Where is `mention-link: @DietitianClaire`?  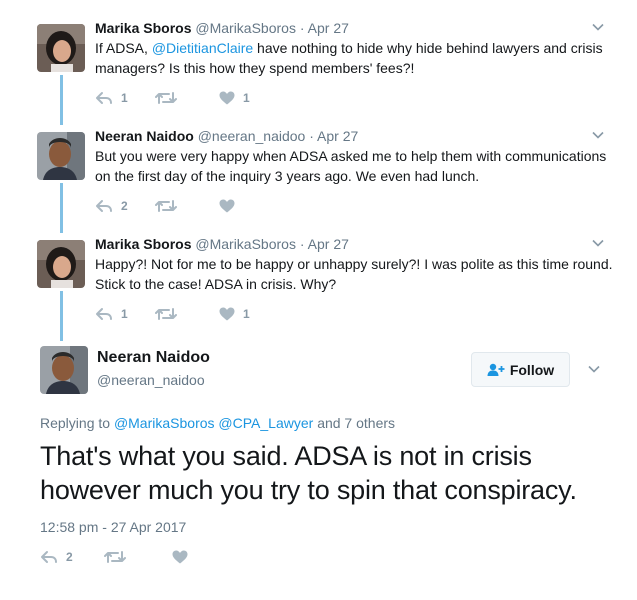 mention-link: @DietitianClaire is located at coordinates (202, 48).